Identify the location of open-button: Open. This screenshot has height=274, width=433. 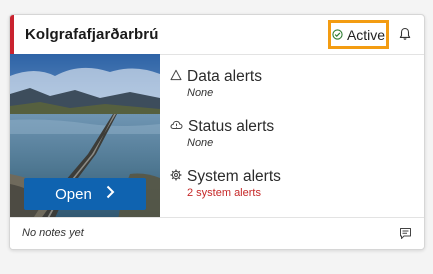
(85, 194).